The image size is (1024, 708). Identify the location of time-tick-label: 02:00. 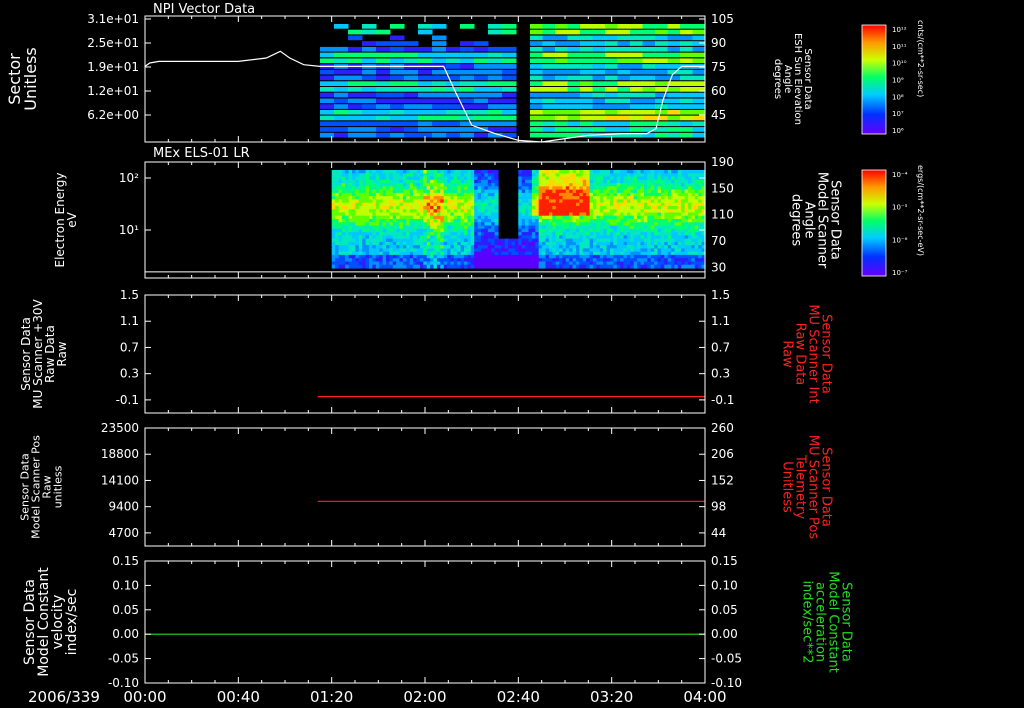
(424, 697).